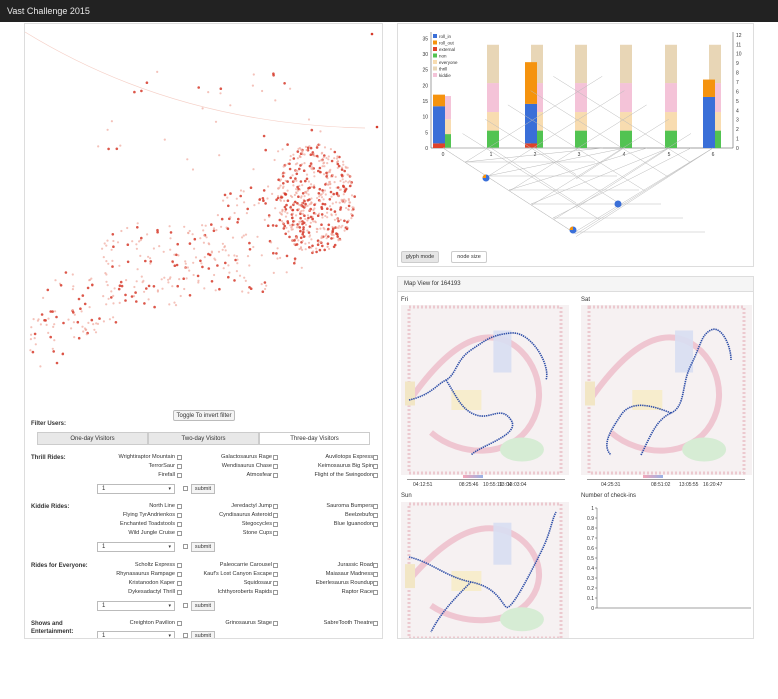 Image resolution: width=778 pixels, height=699 pixels. Describe the element at coordinates (647, 400) in the screenshot. I see `park-area` at that location.